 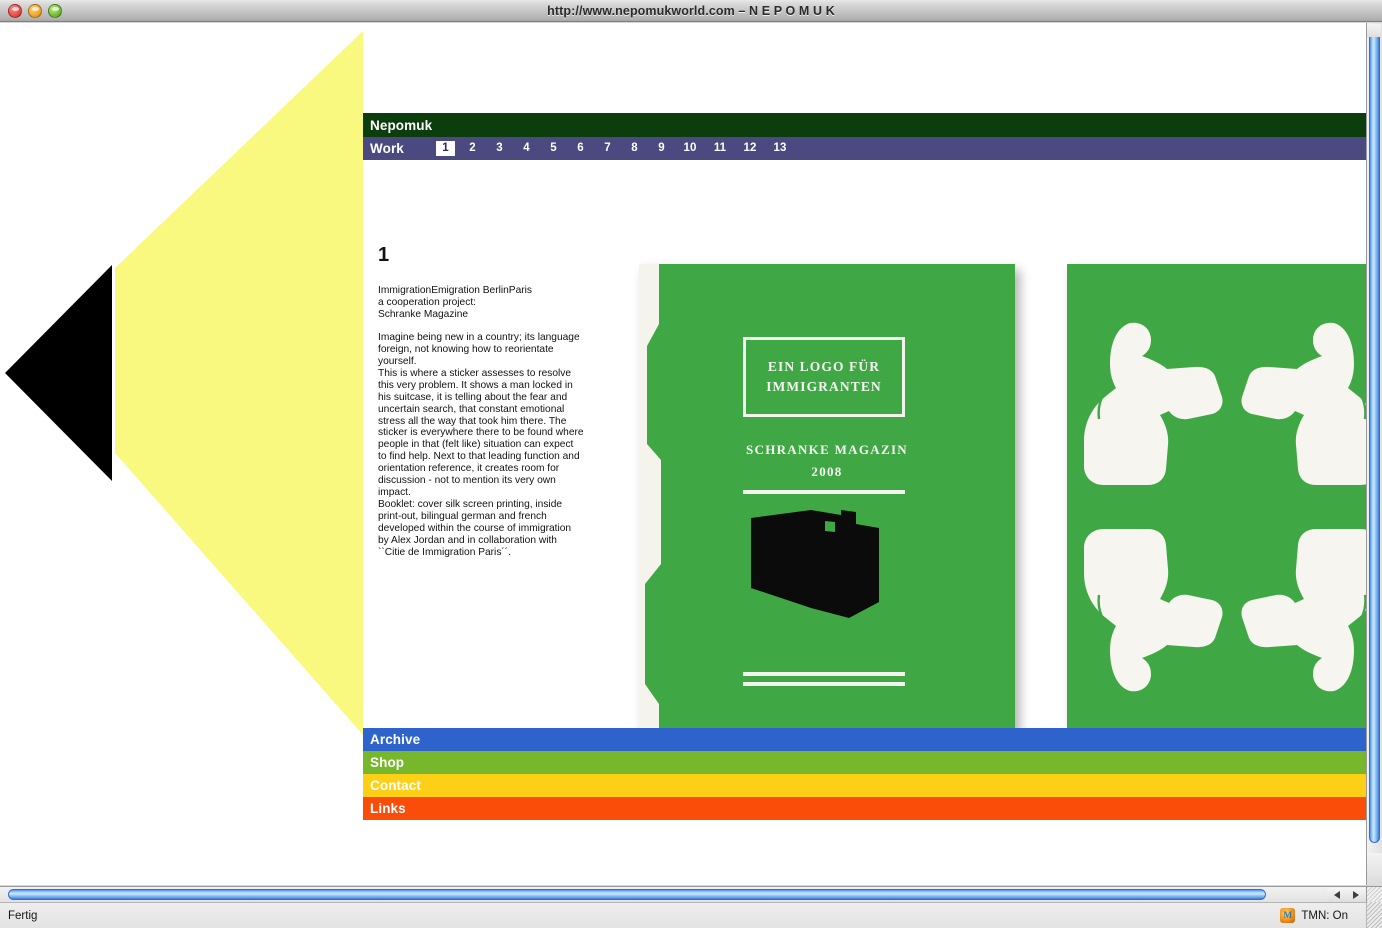 I want to click on nav-bar-links: Links, so click(x=864, y=808).